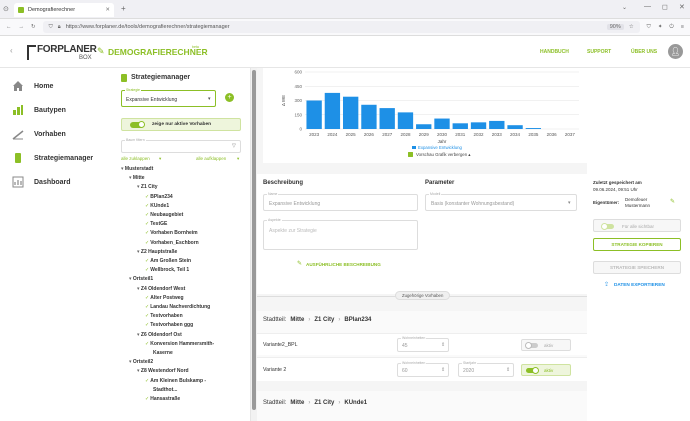 The width and height of the screenshot is (690, 421). I want to click on tree-node: ✓Wellbrock, Teil 1, so click(167, 270).